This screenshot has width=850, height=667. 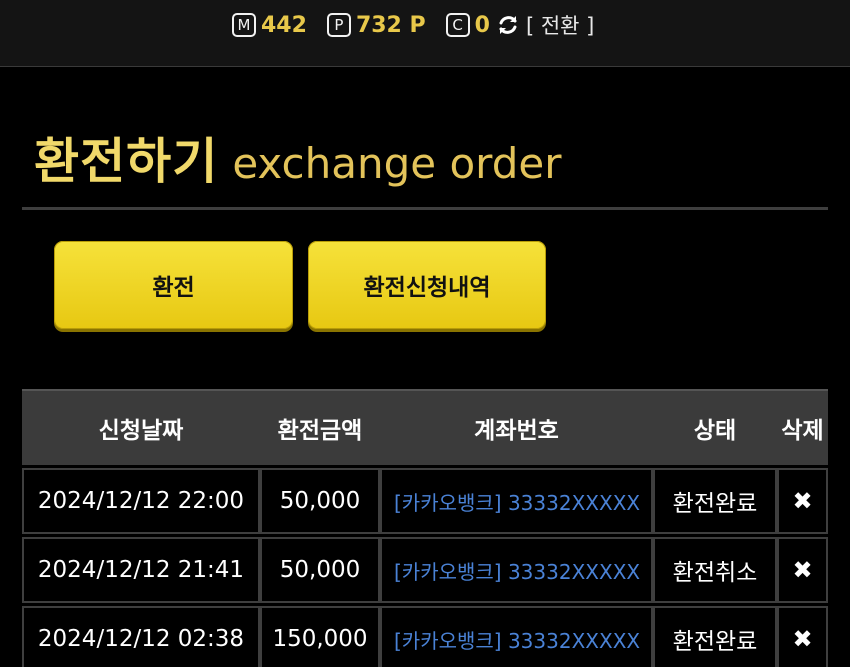 What do you see at coordinates (482, 25) in the screenshot?
I see `coin-balance: 0` at bounding box center [482, 25].